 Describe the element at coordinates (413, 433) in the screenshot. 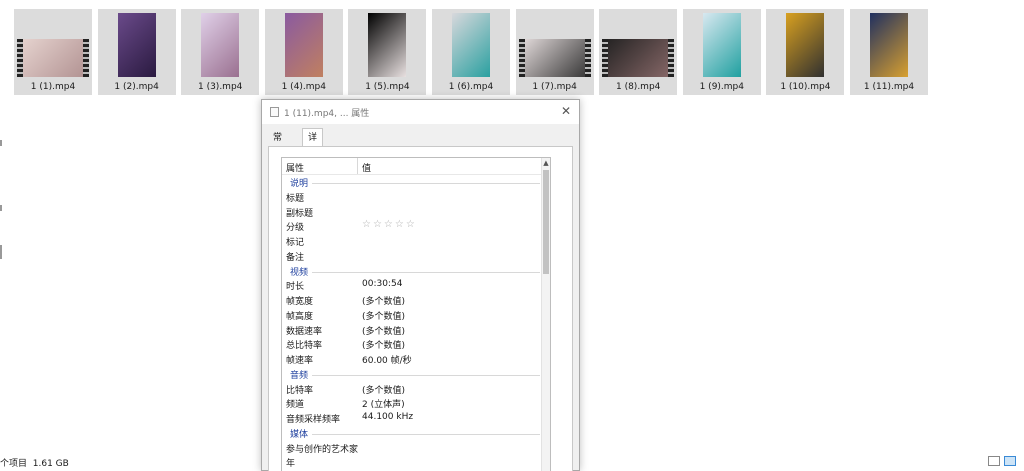

I see `property-group-header: 媒体` at that location.